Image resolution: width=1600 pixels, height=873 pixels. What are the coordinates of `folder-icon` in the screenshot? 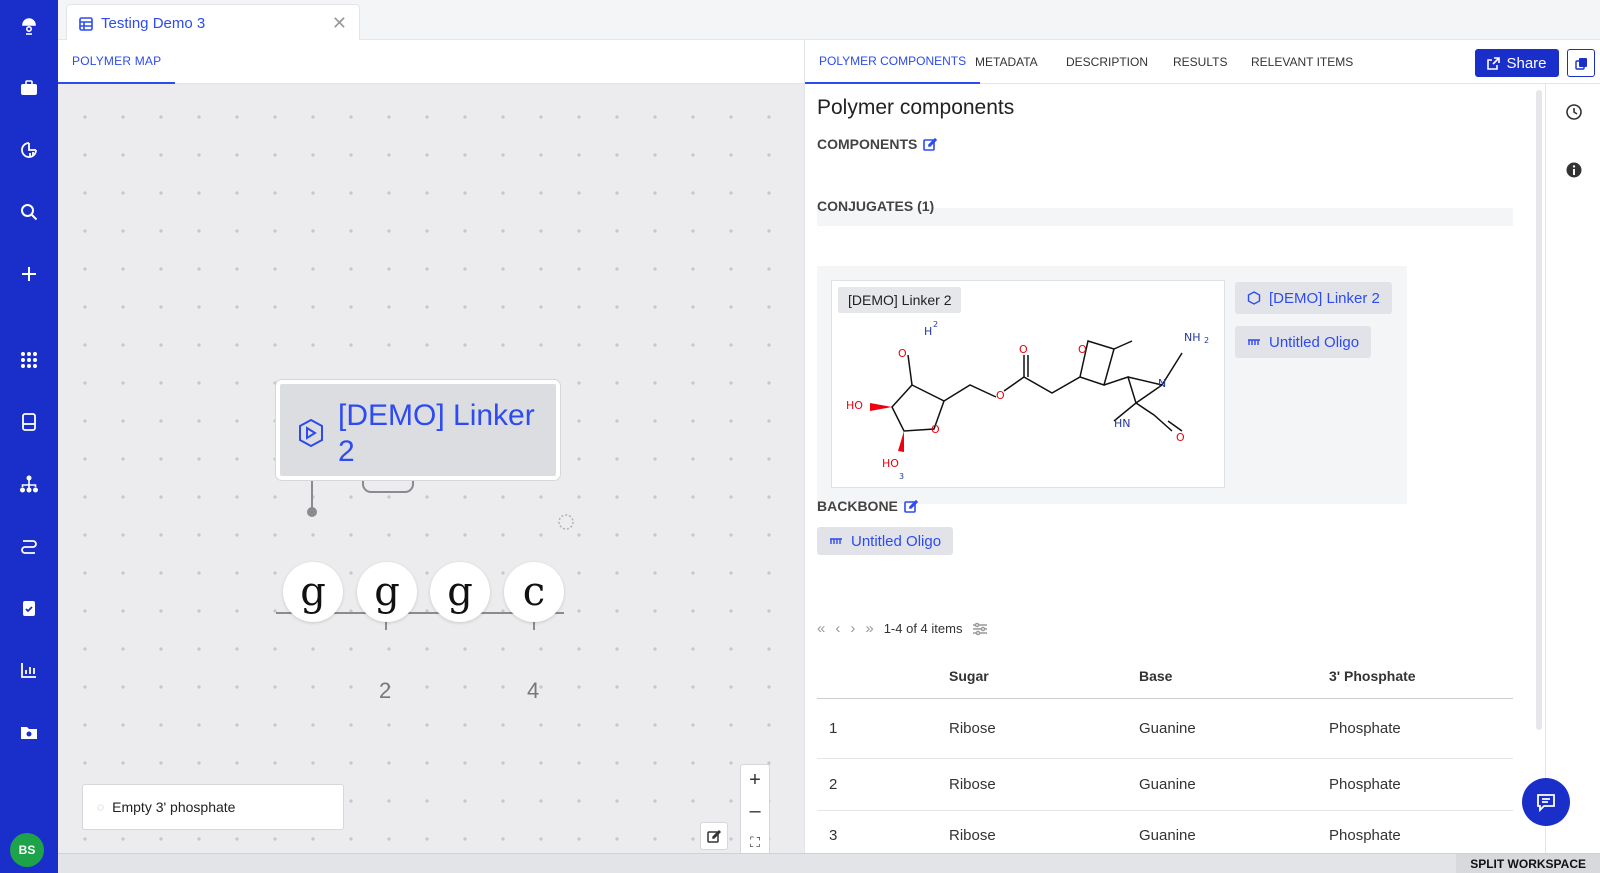 It's located at (29, 732).